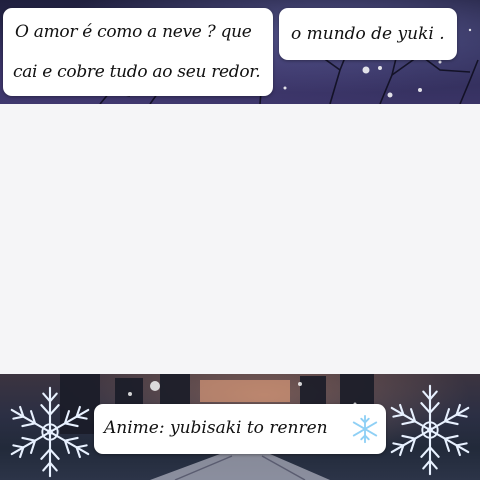 The image size is (480, 480). I want to click on quote-line-1: O amor é como a neve ? que, so click(133, 32).